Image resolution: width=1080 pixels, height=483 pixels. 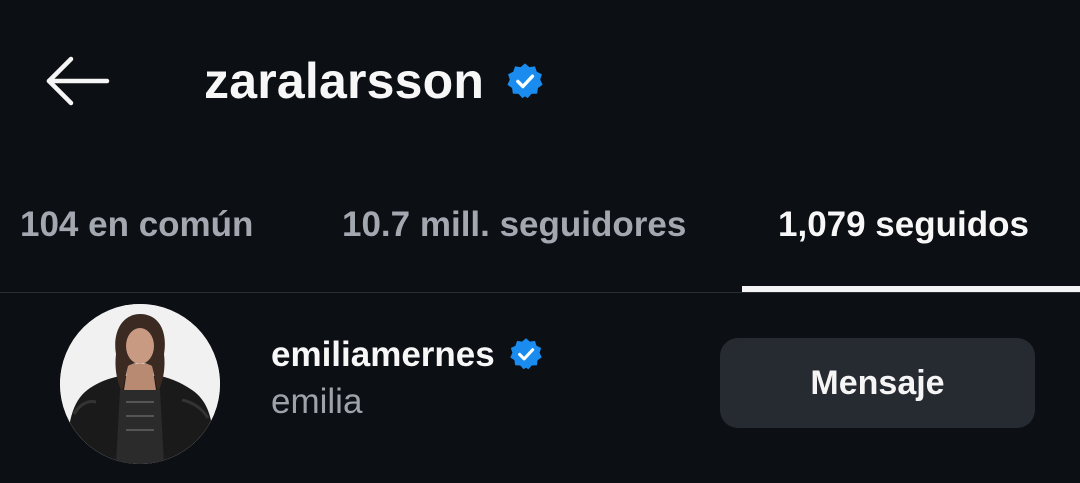 I want to click on avatar-photo, so click(x=140, y=384).